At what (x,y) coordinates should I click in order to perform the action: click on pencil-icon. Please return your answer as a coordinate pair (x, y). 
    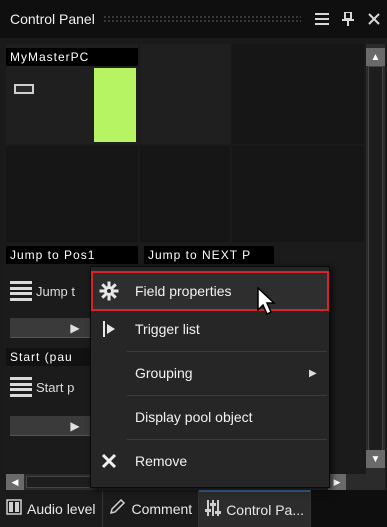
    Looking at the image, I should click on (118, 508).